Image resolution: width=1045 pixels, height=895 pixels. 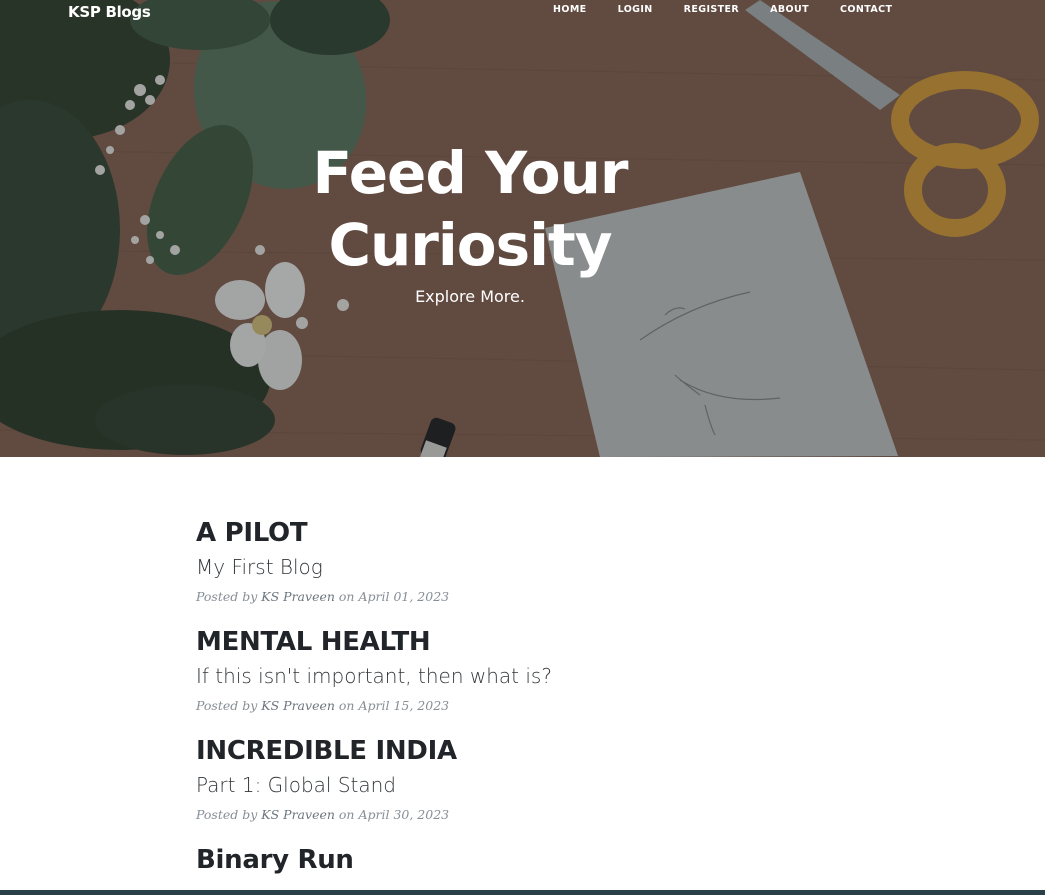 I want to click on post-title: A PILOT, so click(x=252, y=533).